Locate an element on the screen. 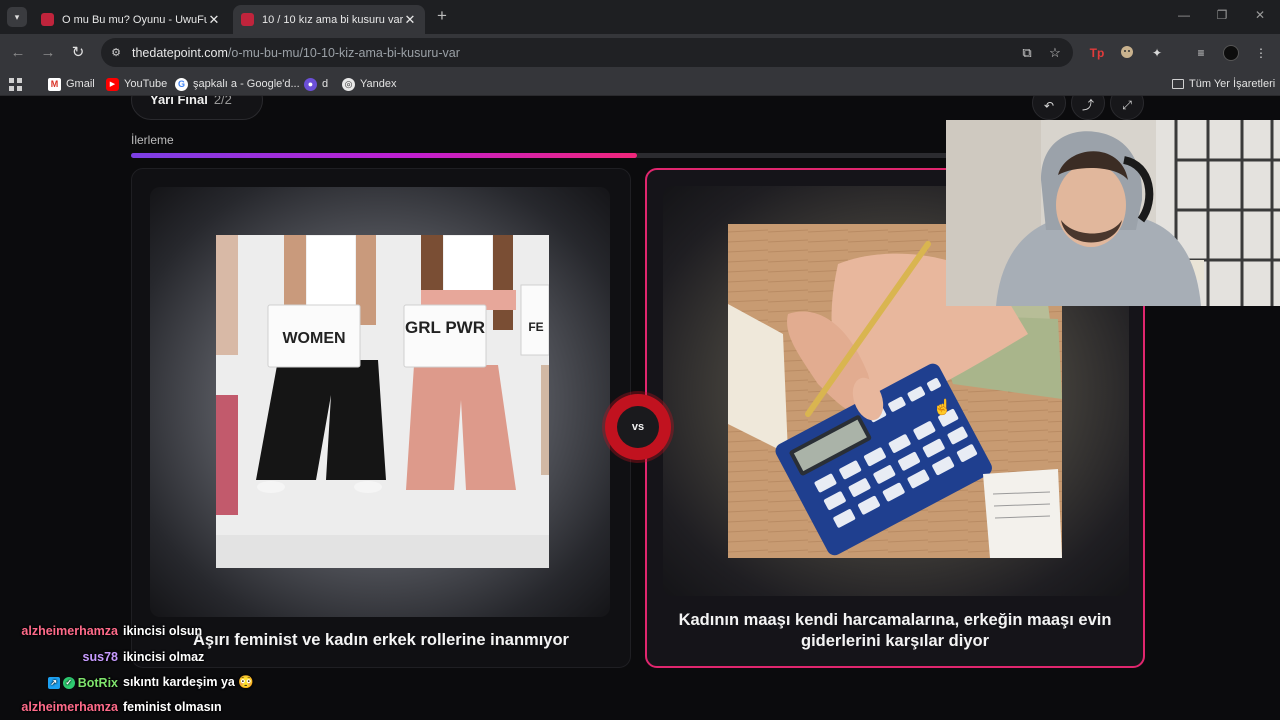 The width and height of the screenshot is (1280, 720). vs-badge: vs is located at coordinates (638, 427).